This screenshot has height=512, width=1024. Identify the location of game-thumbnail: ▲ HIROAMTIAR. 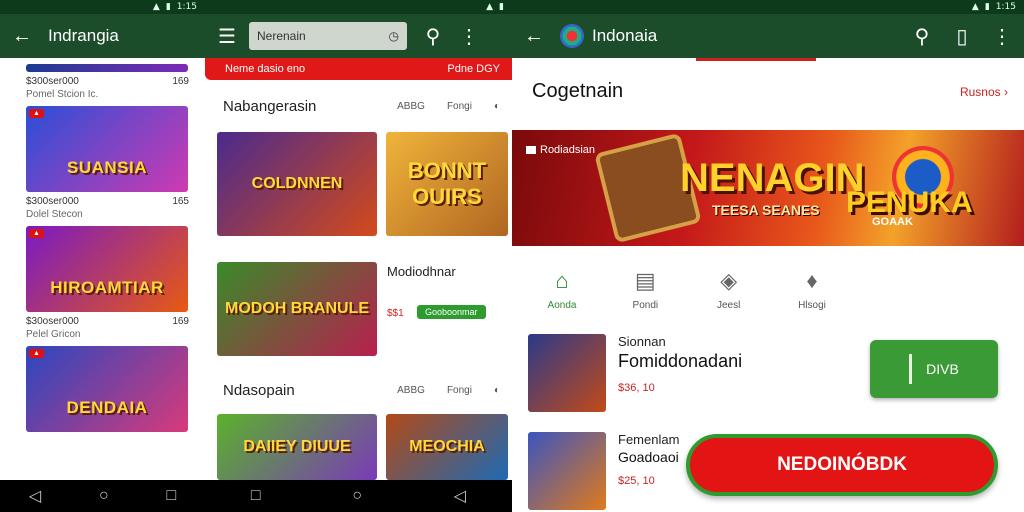
(107, 269).